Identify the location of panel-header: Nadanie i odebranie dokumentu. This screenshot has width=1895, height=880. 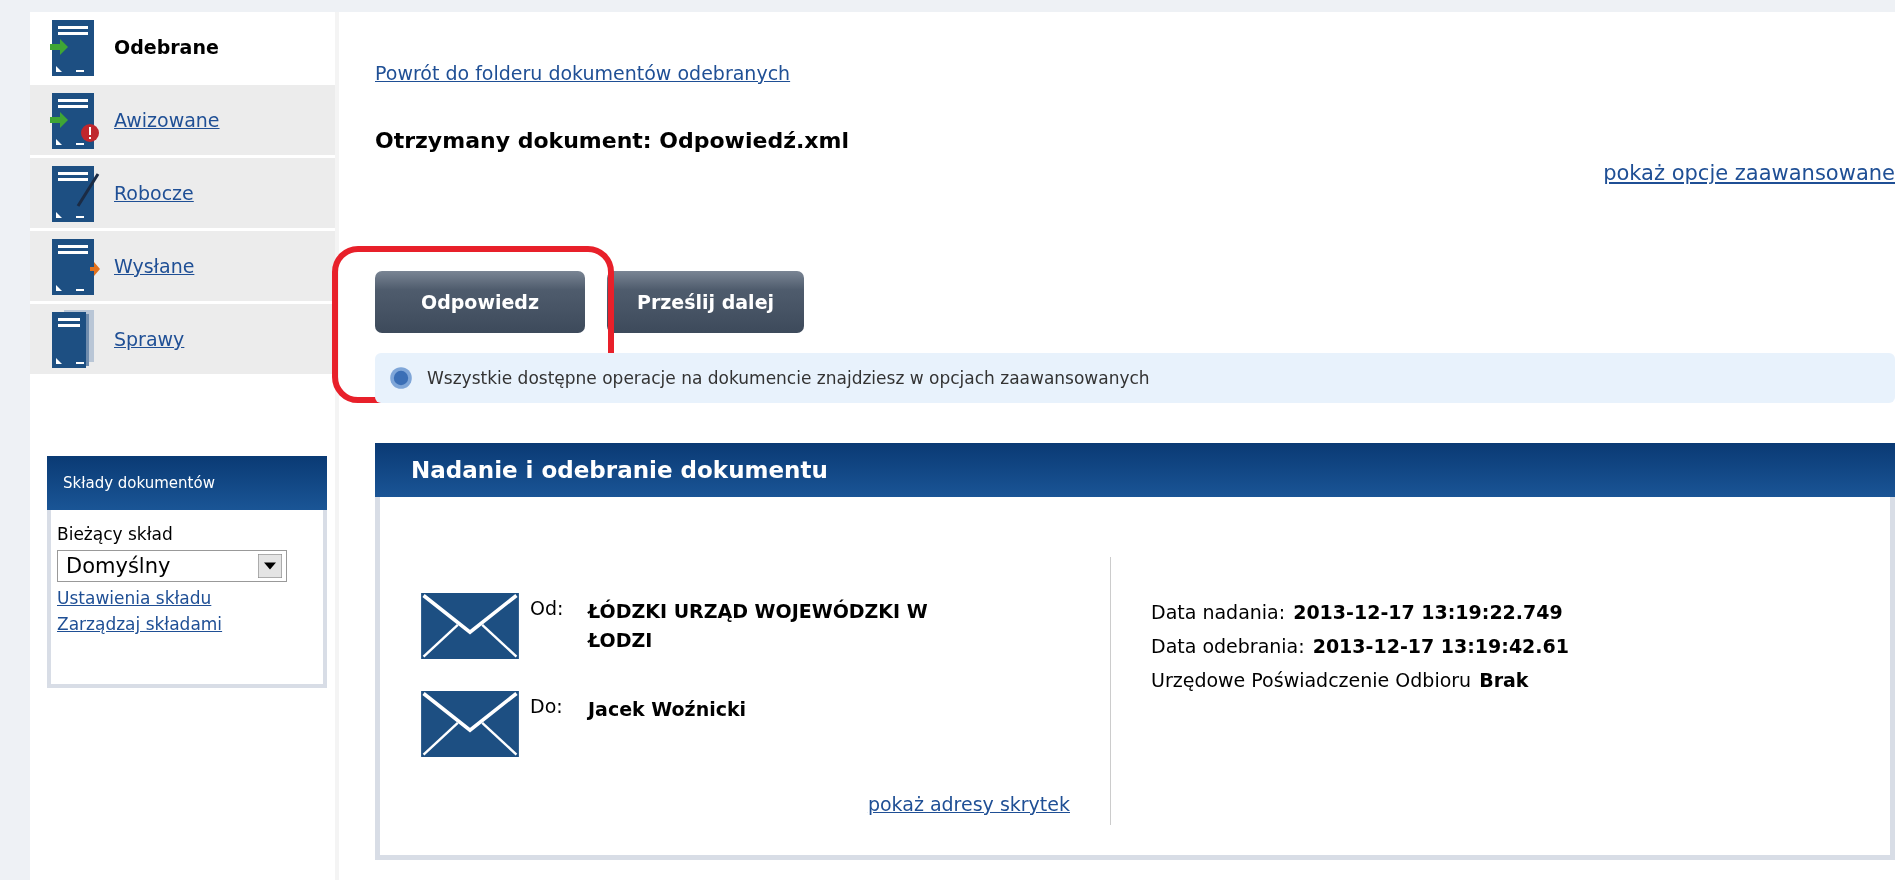
(1135, 470).